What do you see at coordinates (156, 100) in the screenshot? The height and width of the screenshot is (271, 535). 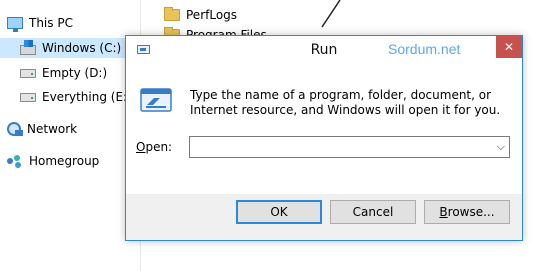 I see `run-program-icon` at bounding box center [156, 100].